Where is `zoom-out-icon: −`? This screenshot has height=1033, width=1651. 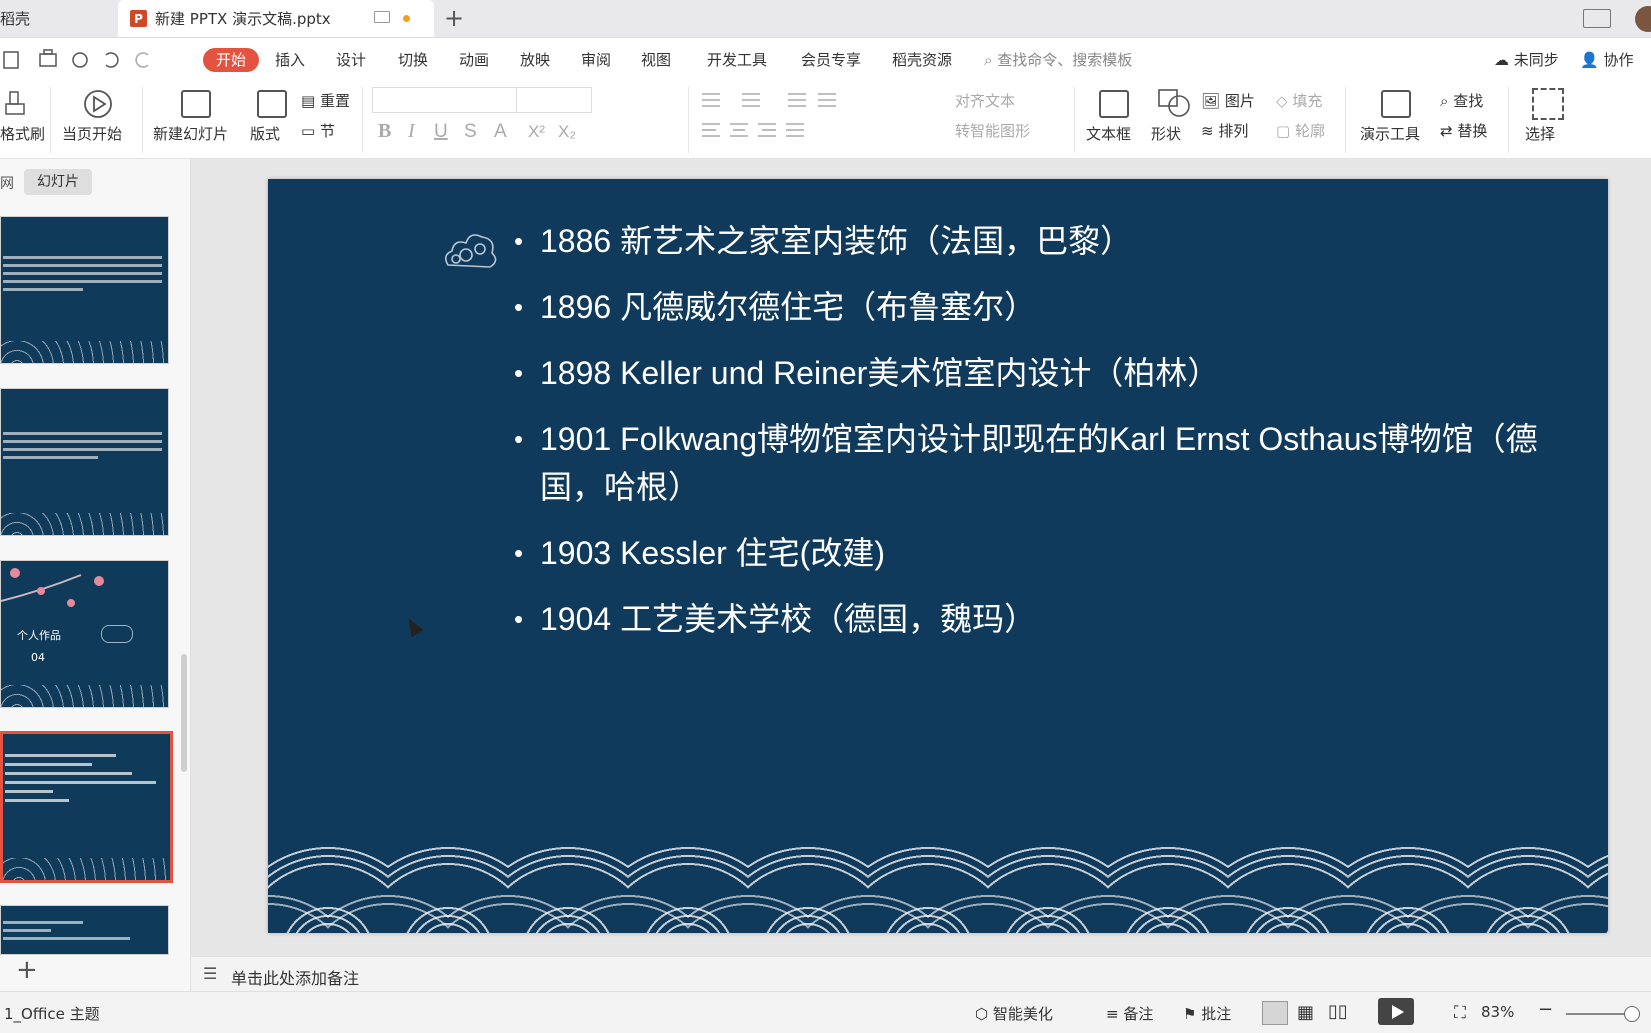 zoom-out-icon: − is located at coordinates (1545, 1009).